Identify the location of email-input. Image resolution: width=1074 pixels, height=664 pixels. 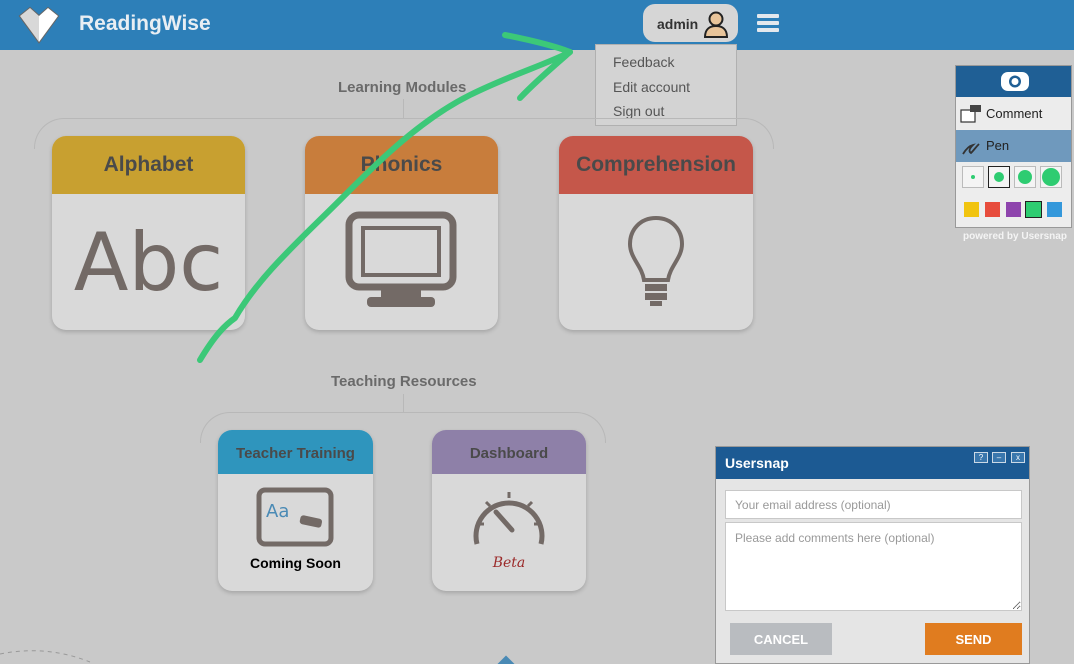
(873, 504).